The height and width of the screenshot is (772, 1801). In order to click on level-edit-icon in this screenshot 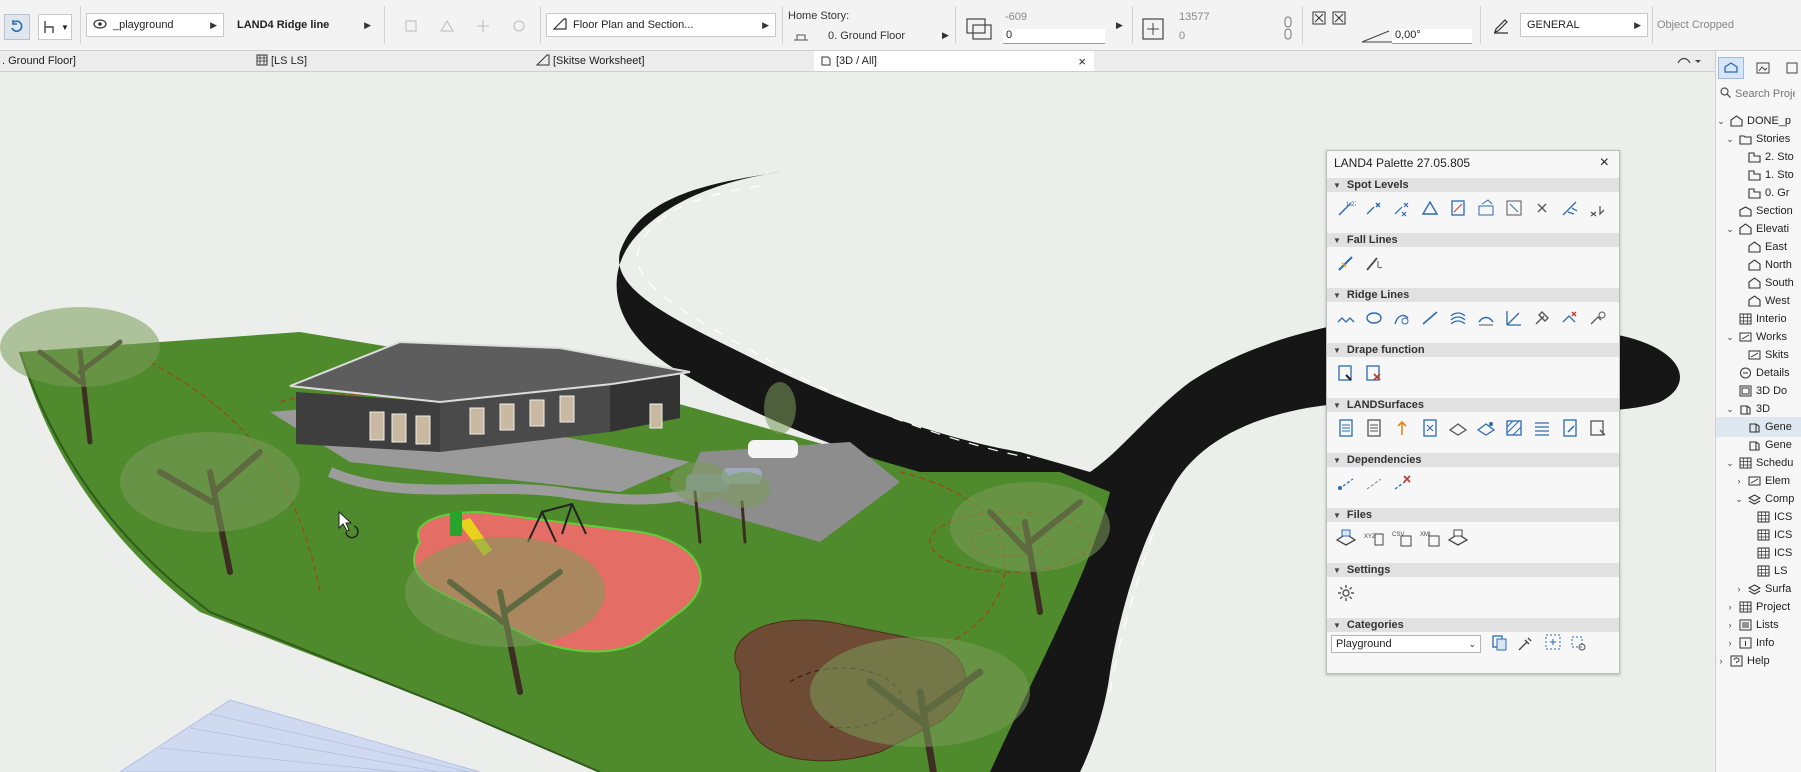, I will do `click(1486, 208)`.